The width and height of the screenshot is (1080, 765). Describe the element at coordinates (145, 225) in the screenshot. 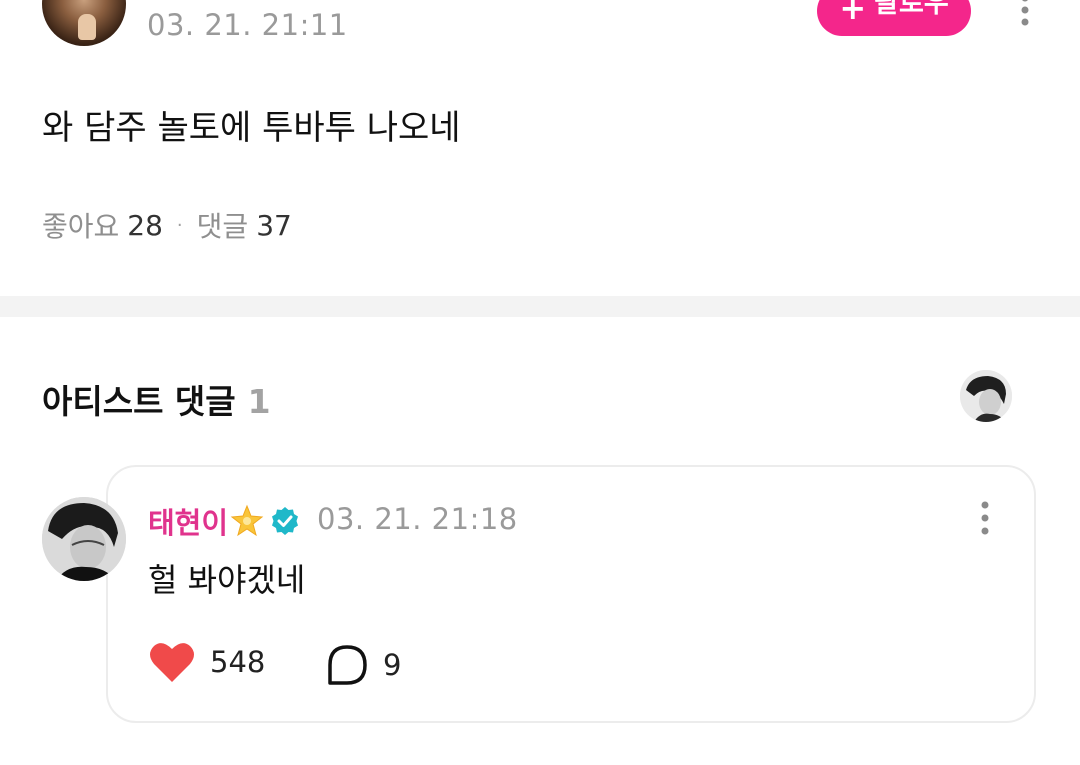

I see `likes-count: 28` at that location.